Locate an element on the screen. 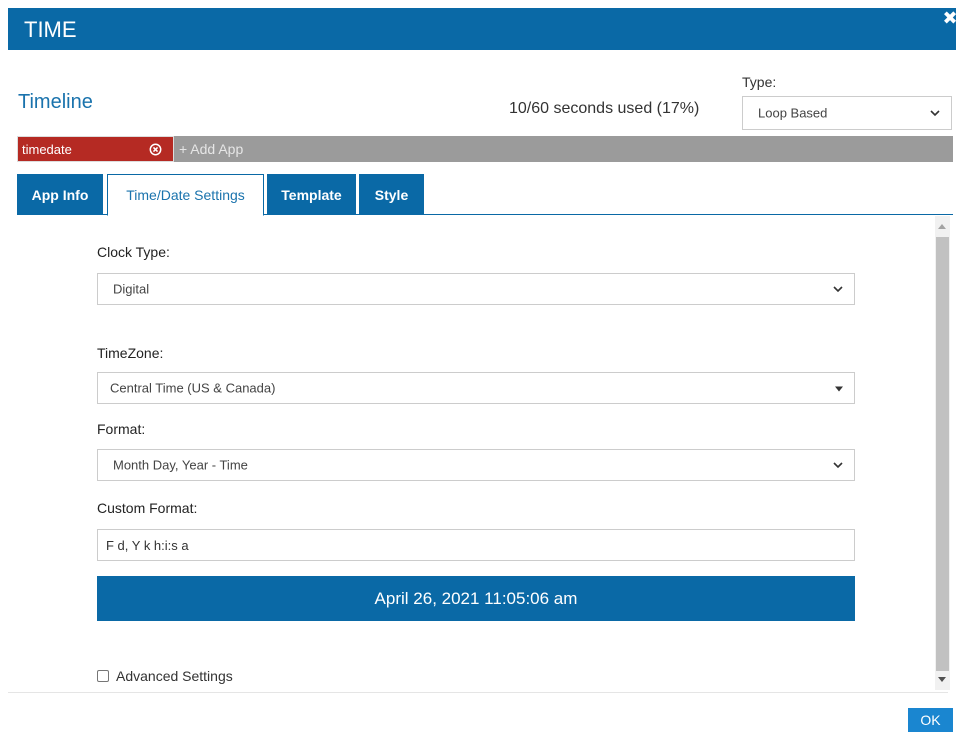 The image size is (956, 732). tab-app-info: App Info is located at coordinates (60, 194).